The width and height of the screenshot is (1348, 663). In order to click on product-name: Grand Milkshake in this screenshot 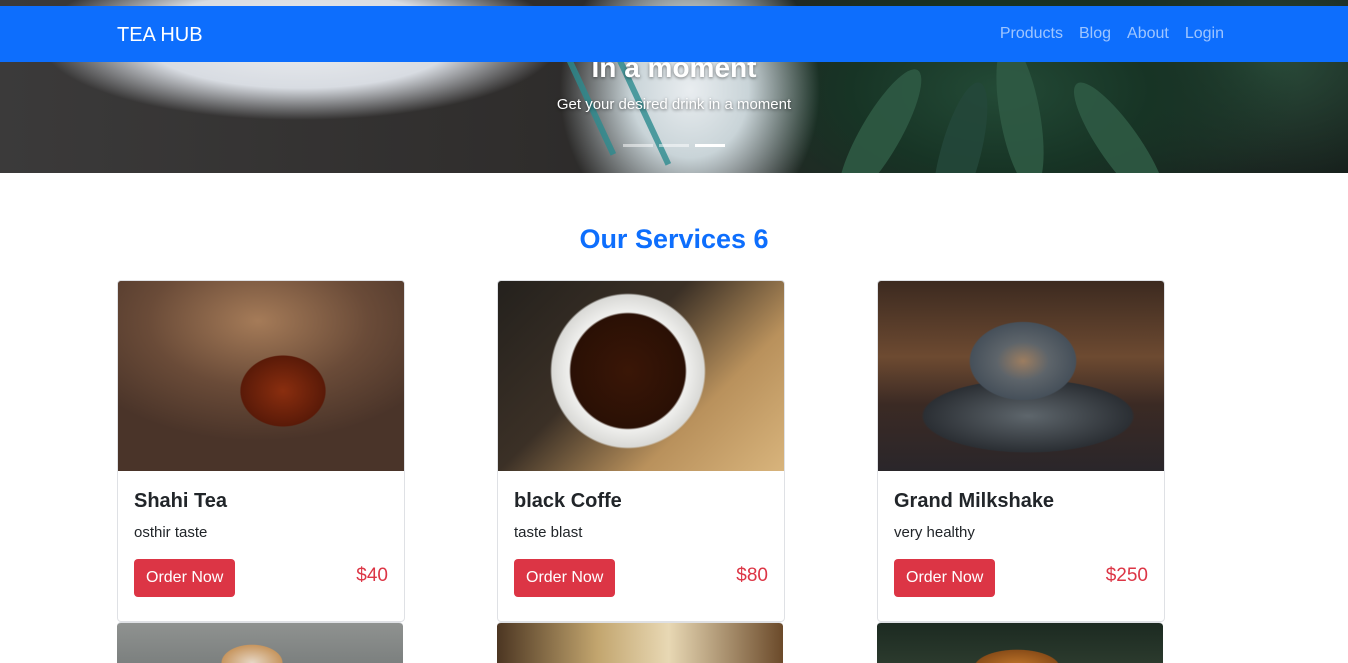, I will do `click(974, 501)`.